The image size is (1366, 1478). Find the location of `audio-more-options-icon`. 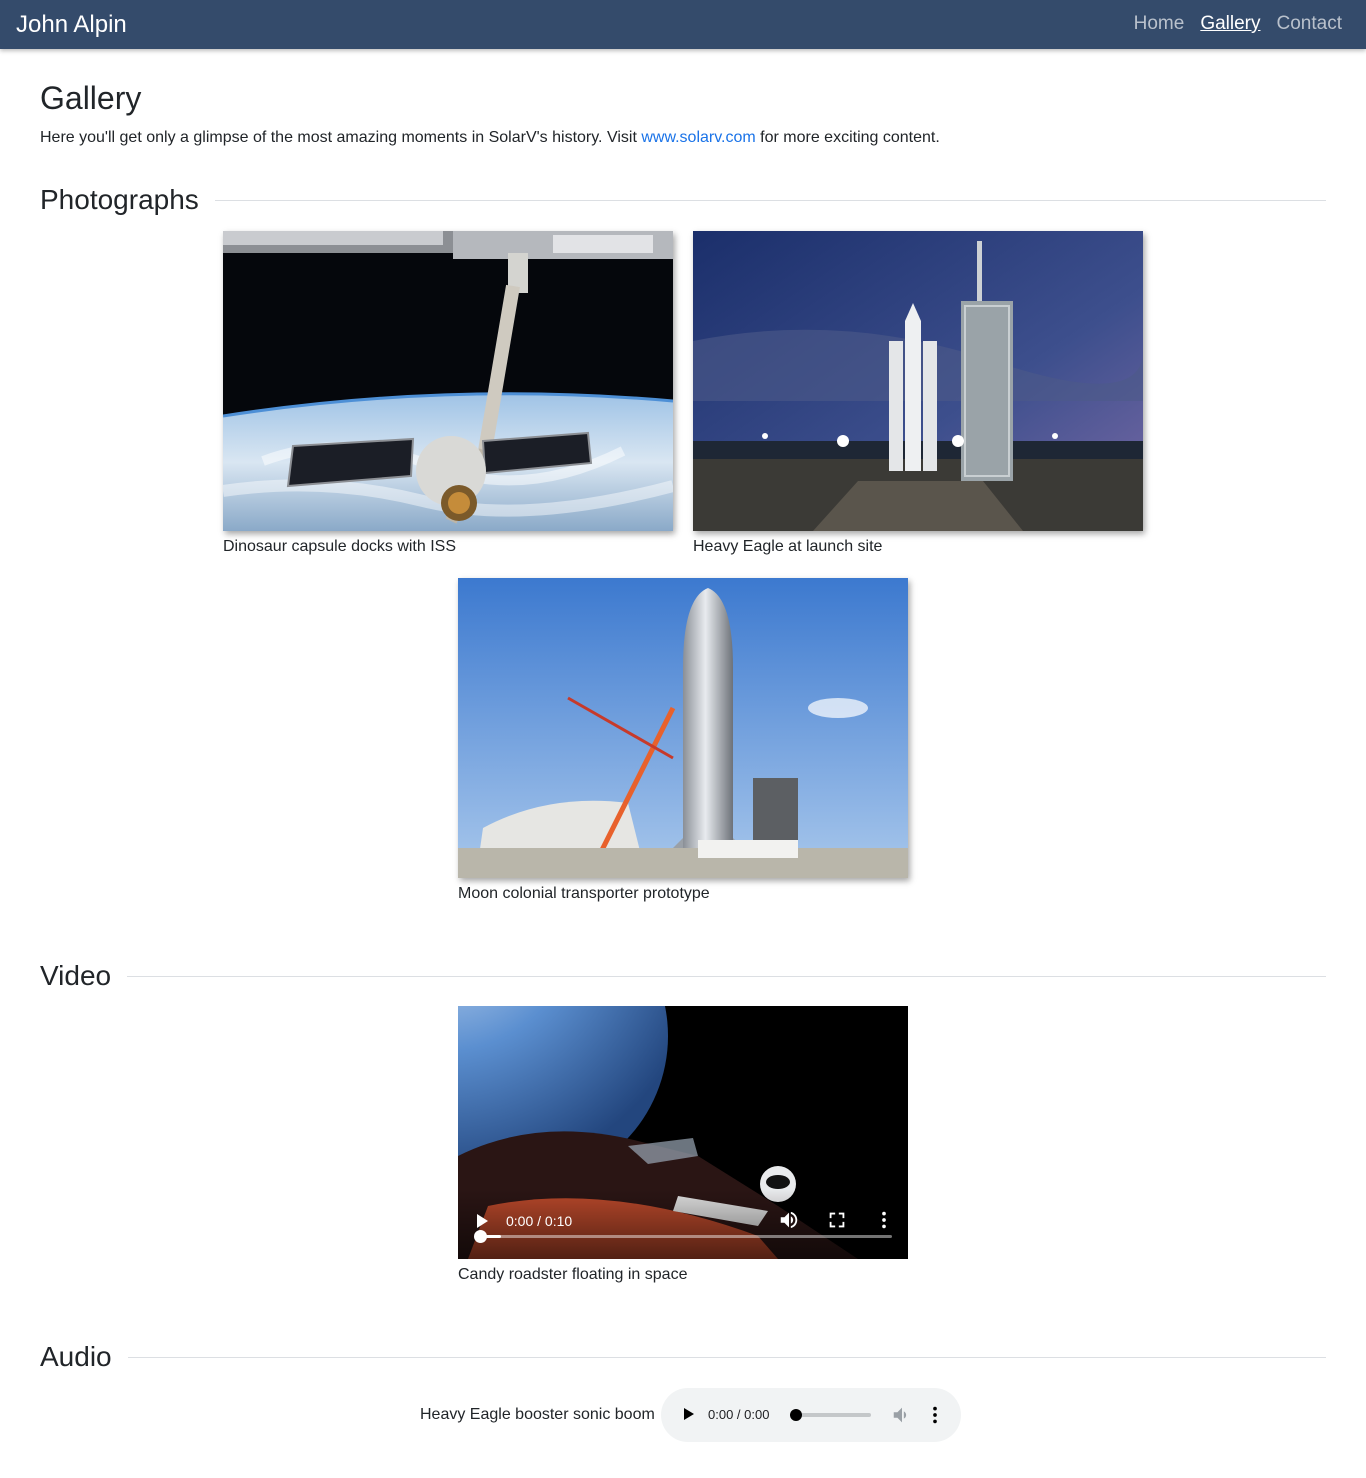

audio-more-options-icon is located at coordinates (935, 1415).